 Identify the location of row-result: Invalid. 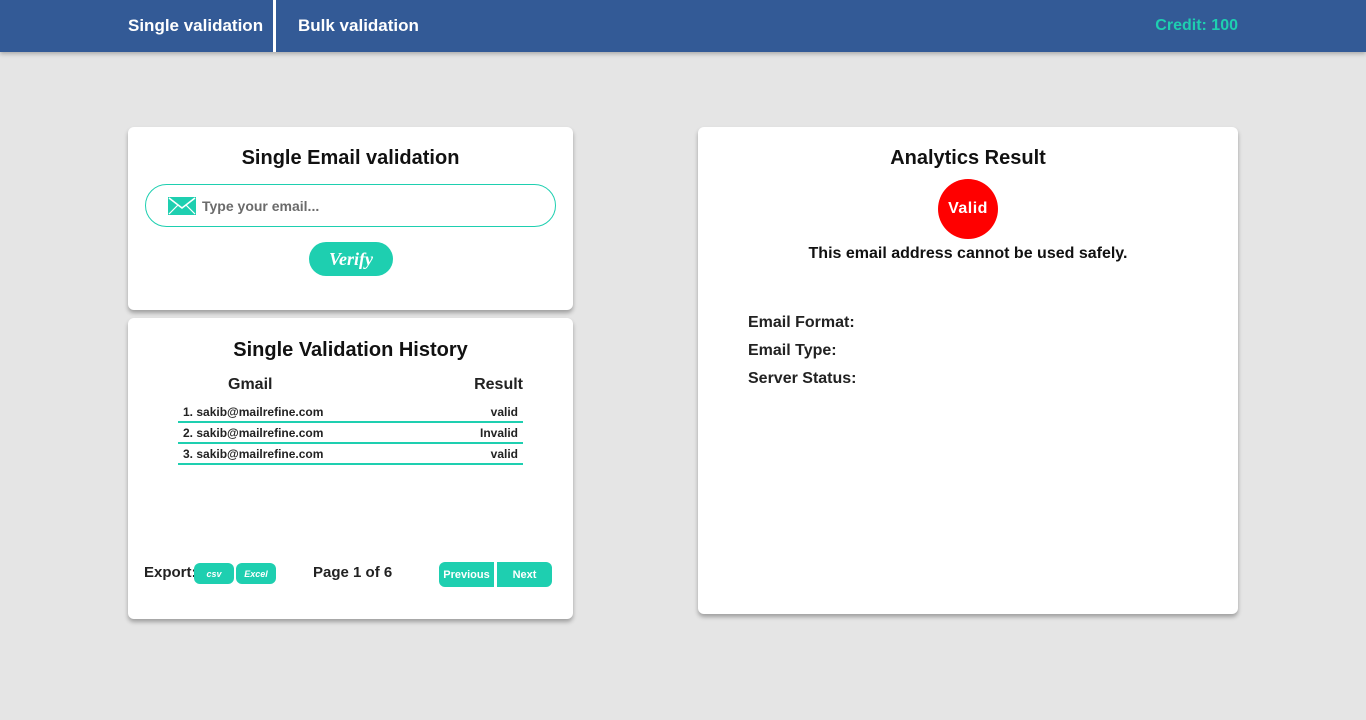
(498, 433).